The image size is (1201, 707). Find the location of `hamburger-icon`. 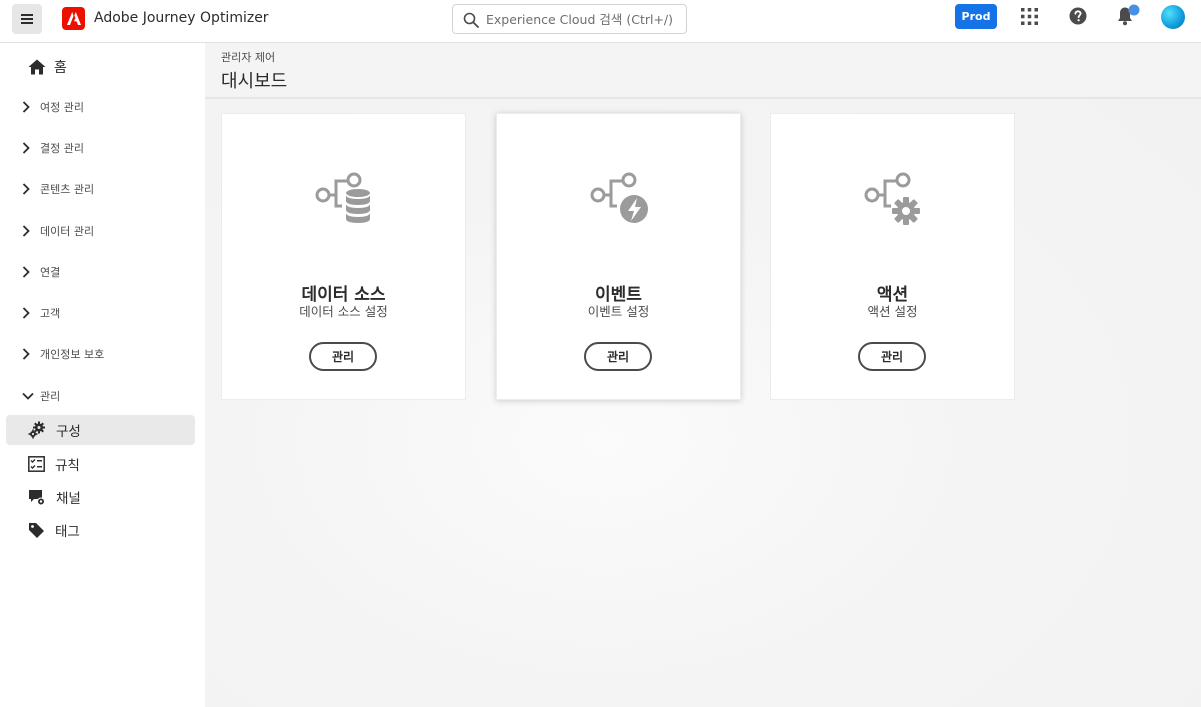

hamburger-icon is located at coordinates (27, 19).